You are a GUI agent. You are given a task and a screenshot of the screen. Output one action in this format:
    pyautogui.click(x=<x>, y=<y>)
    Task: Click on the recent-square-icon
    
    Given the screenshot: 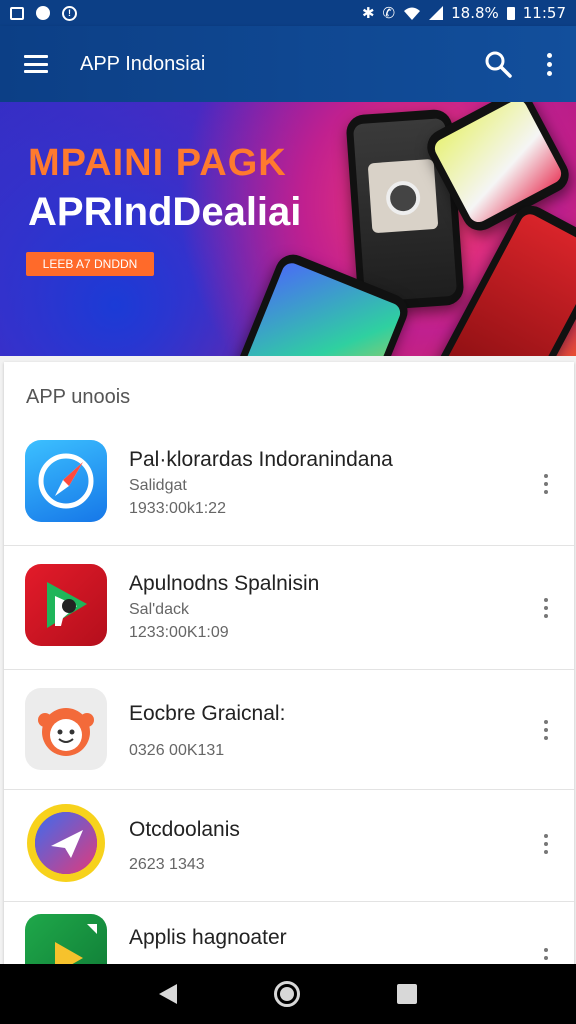 What is the action you would take?
    pyautogui.click(x=407, y=994)
    